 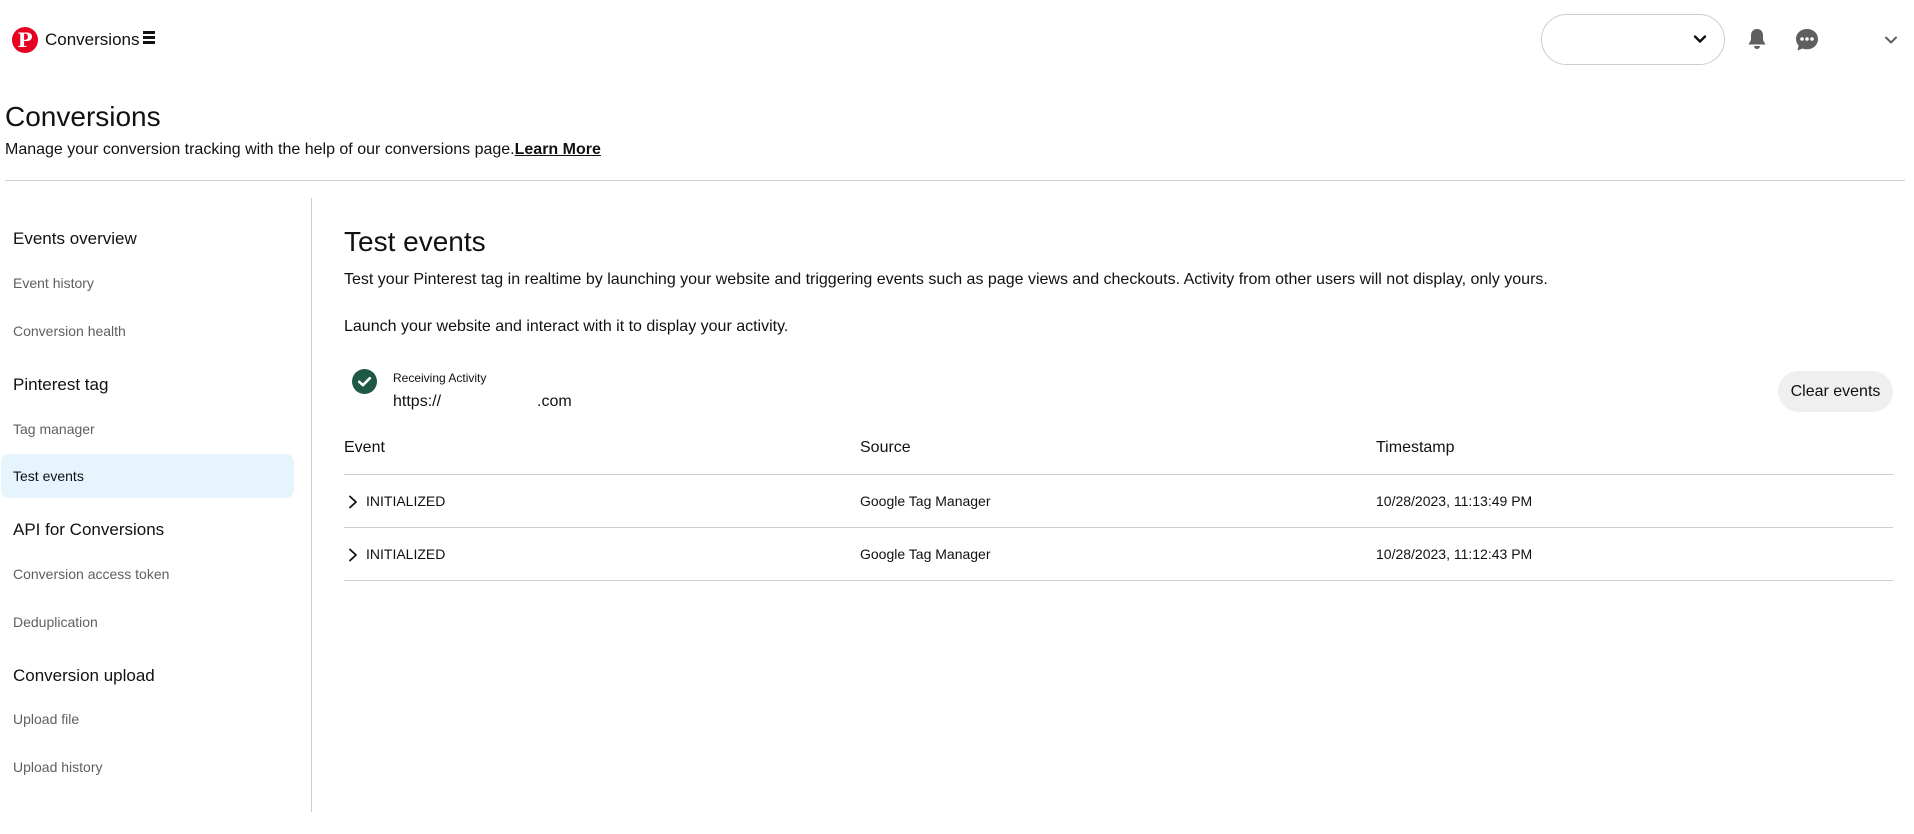 What do you see at coordinates (1633, 39) in the screenshot?
I see `account-selector` at bounding box center [1633, 39].